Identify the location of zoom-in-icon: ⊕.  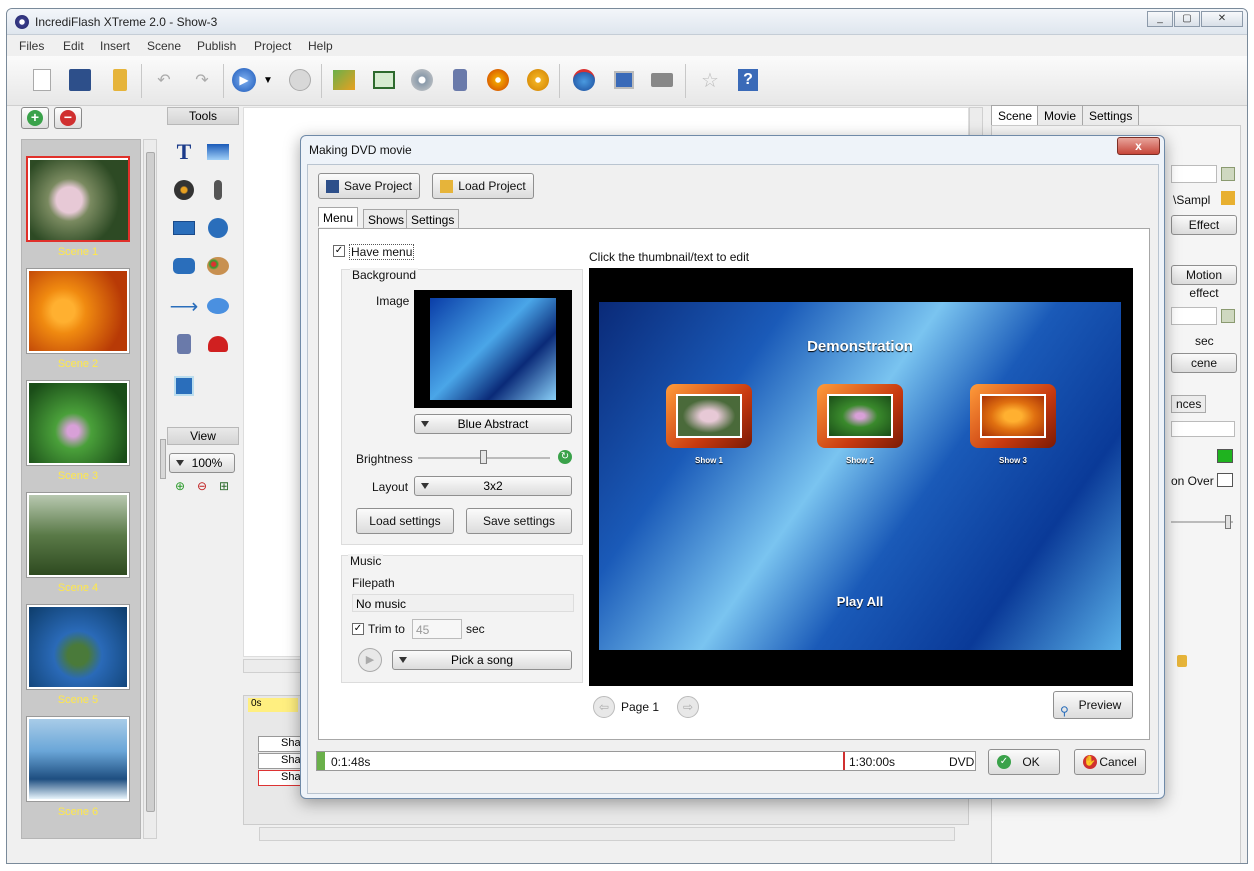
(180, 486).